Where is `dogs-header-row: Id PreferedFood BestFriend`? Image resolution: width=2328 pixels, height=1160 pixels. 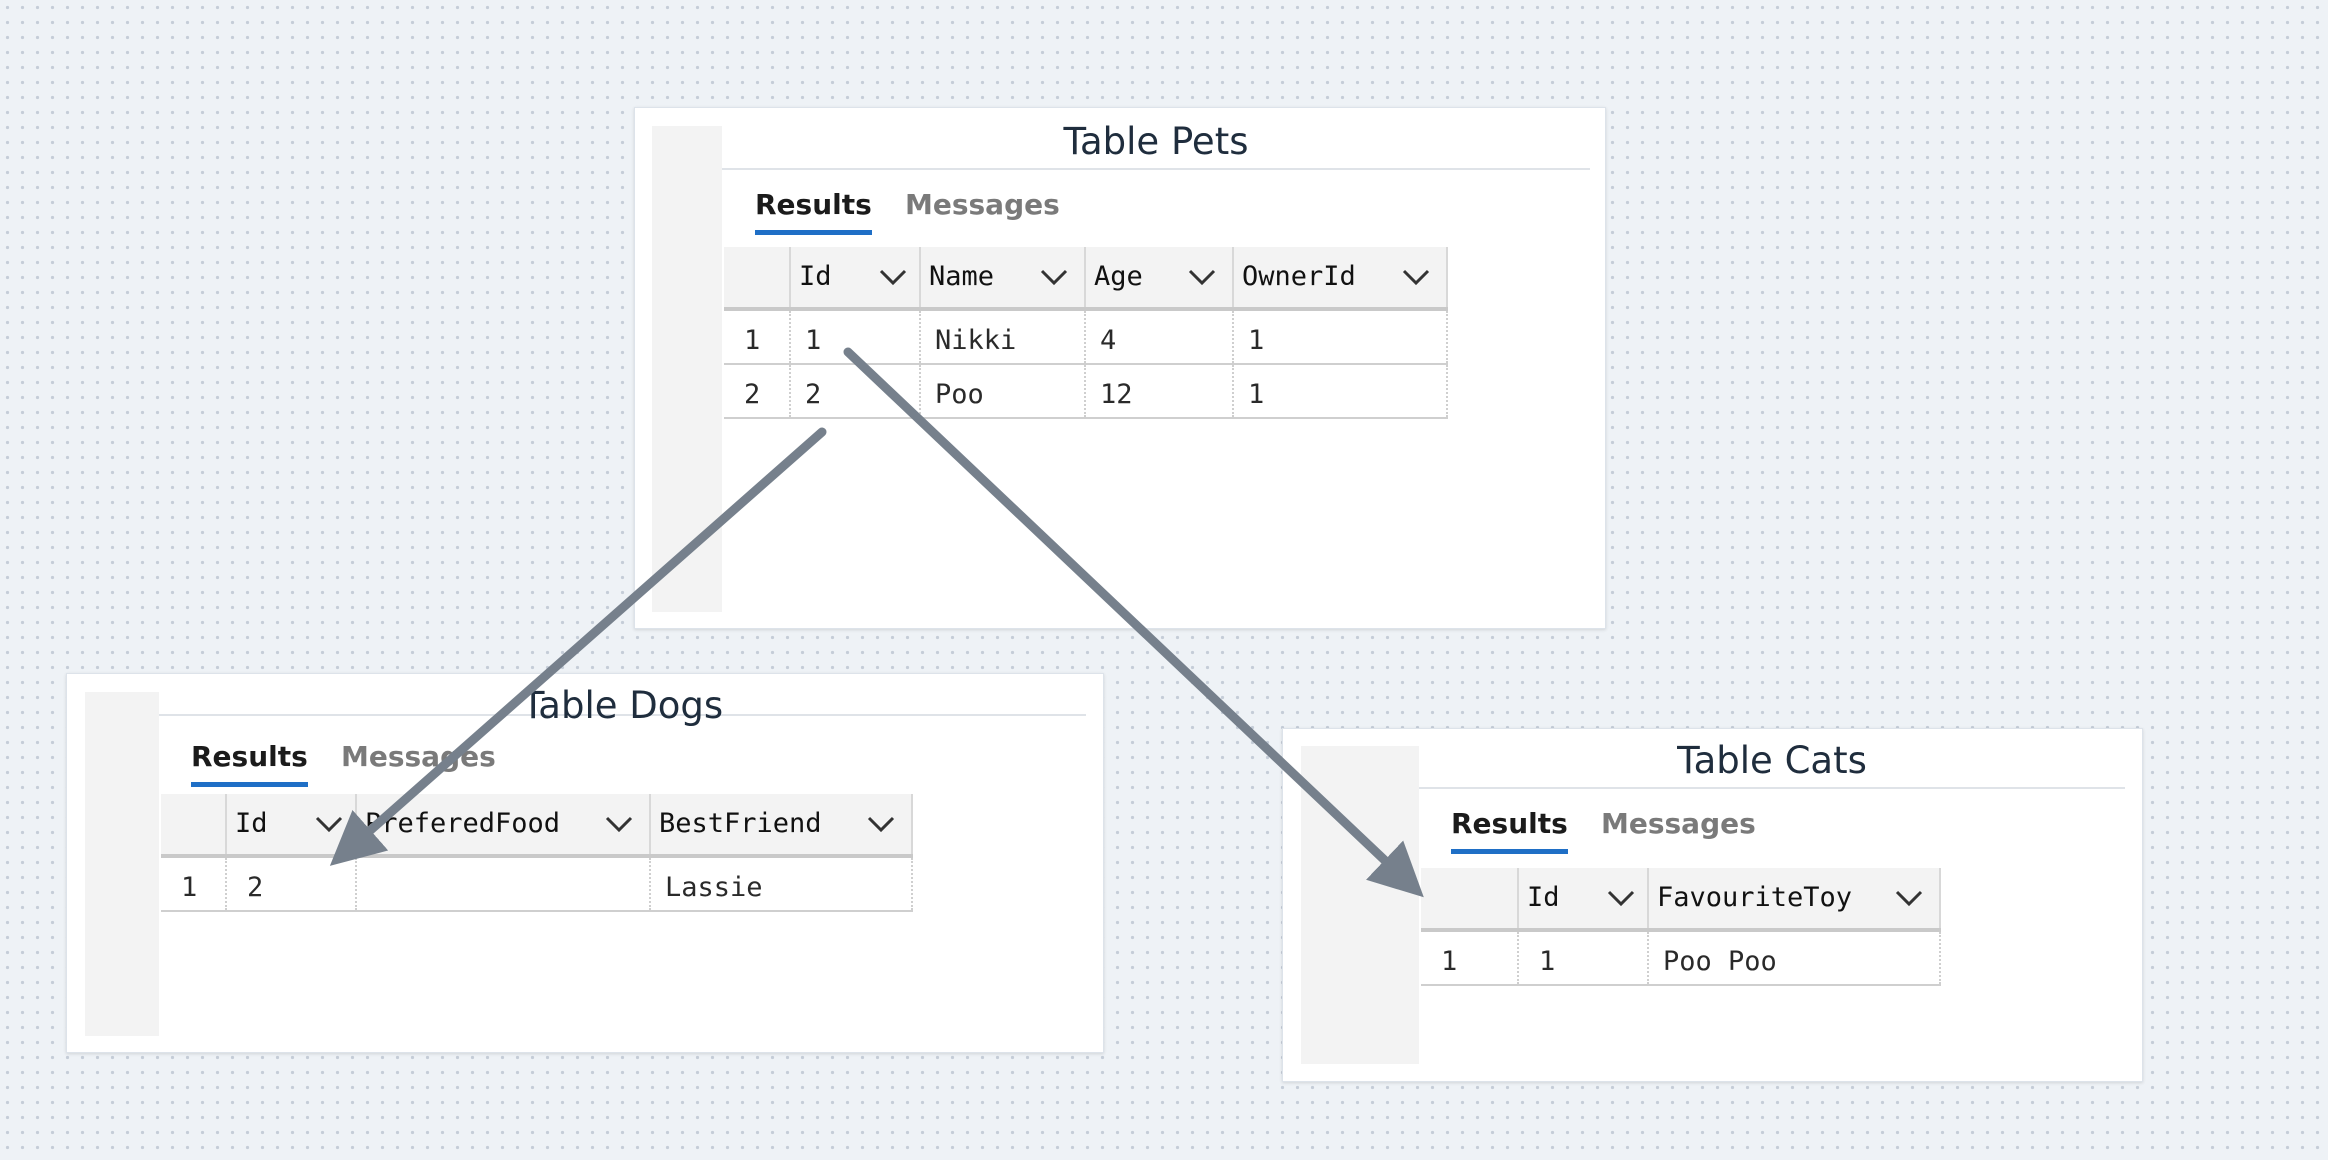
dogs-header-row: Id PreferedFood BestFriend is located at coordinates (537, 826).